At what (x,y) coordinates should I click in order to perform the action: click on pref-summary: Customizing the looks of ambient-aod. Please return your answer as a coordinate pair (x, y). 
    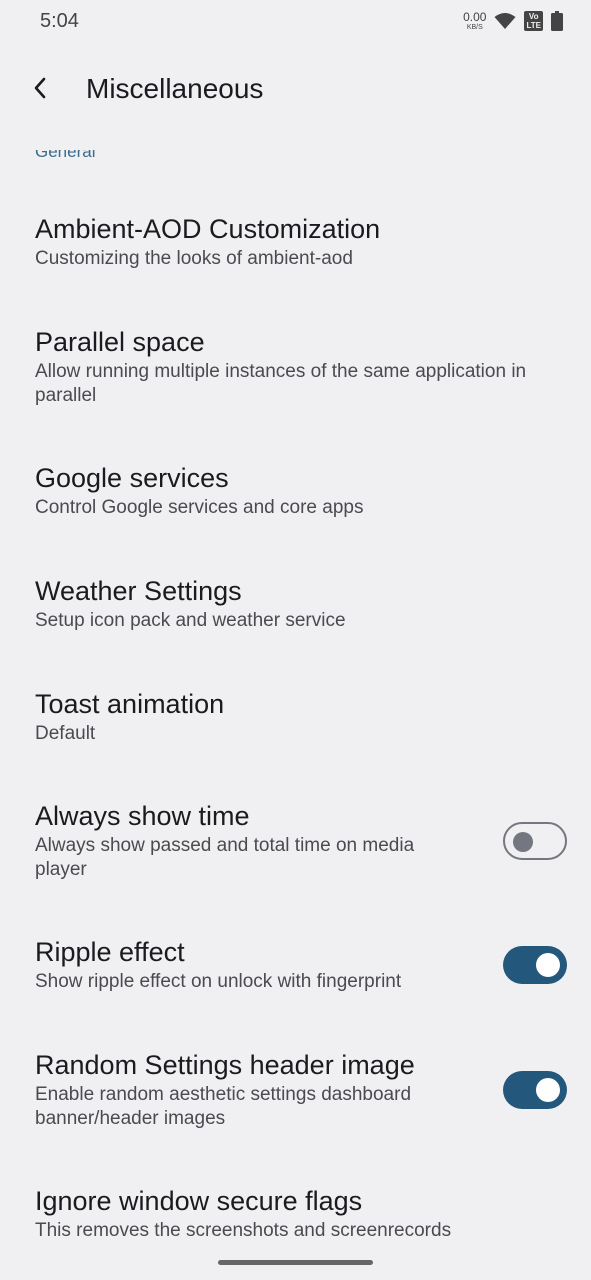
    Looking at the image, I should click on (194, 258).